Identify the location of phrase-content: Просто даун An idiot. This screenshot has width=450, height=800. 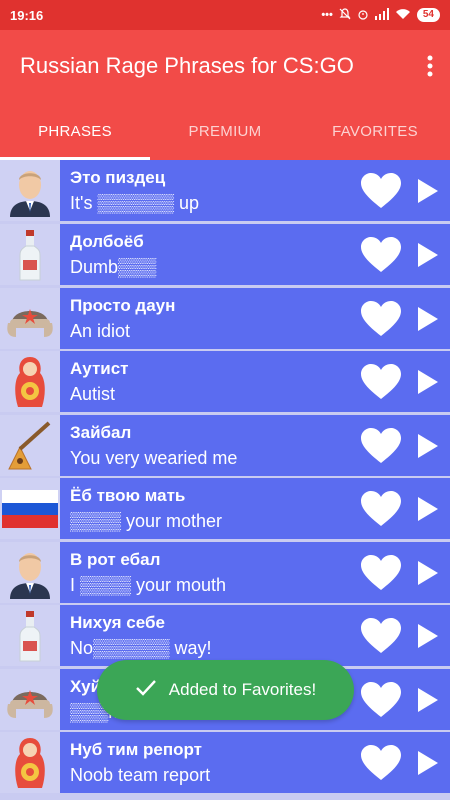
(255, 318).